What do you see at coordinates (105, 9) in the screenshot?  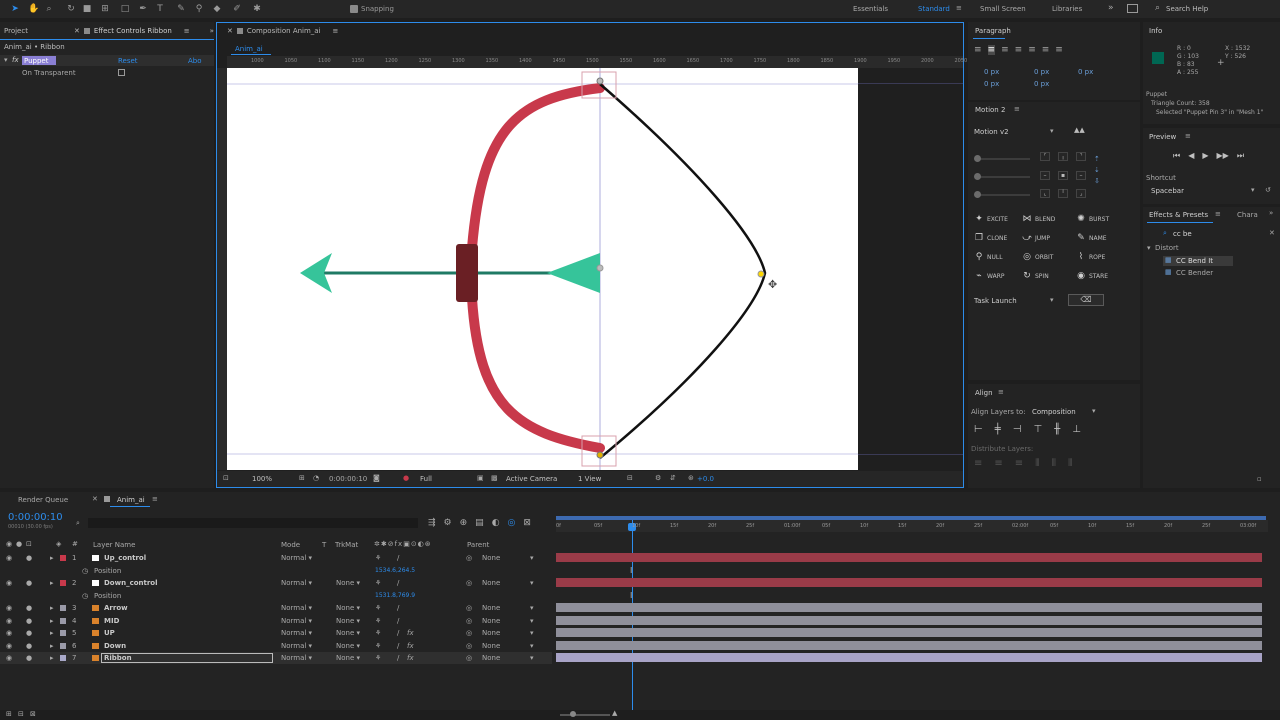 I see `pan-behind-tool-icon: ⊞` at bounding box center [105, 9].